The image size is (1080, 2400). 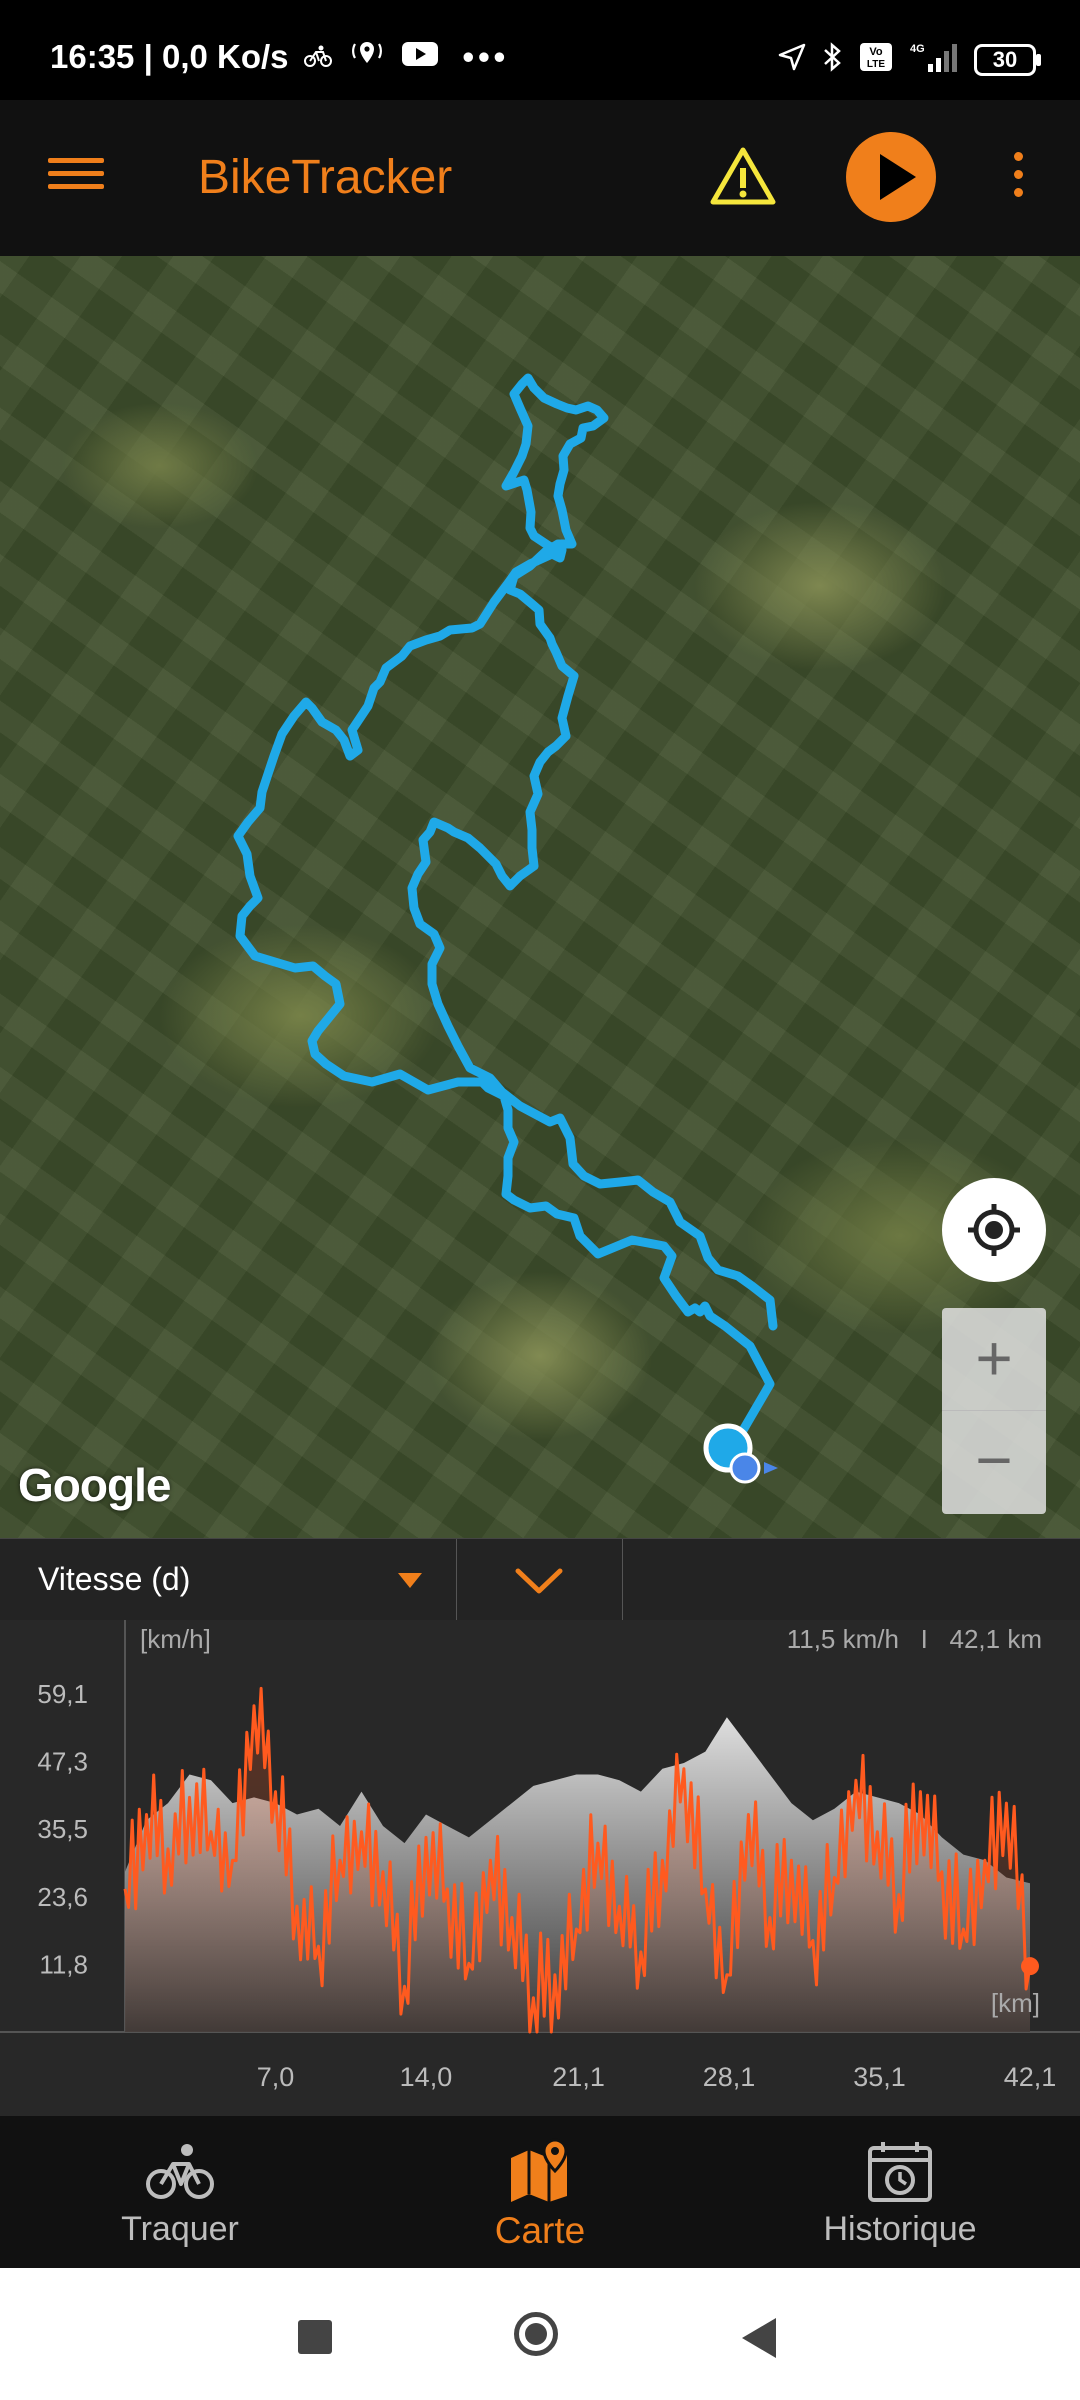 I want to click on history-calendar-icon, so click(x=900, y=2172).